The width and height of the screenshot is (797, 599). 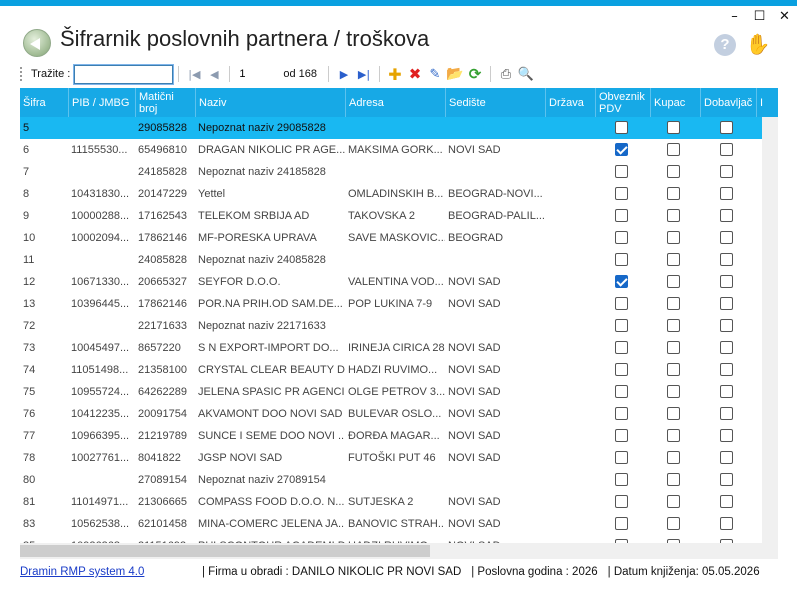 I want to click on close-button: ✕, so click(x=784, y=17).